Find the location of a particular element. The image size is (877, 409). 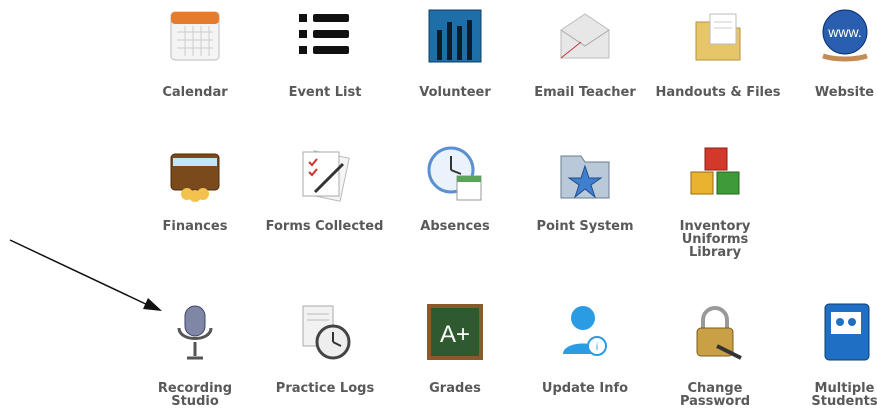

list-icon is located at coordinates (325, 36).